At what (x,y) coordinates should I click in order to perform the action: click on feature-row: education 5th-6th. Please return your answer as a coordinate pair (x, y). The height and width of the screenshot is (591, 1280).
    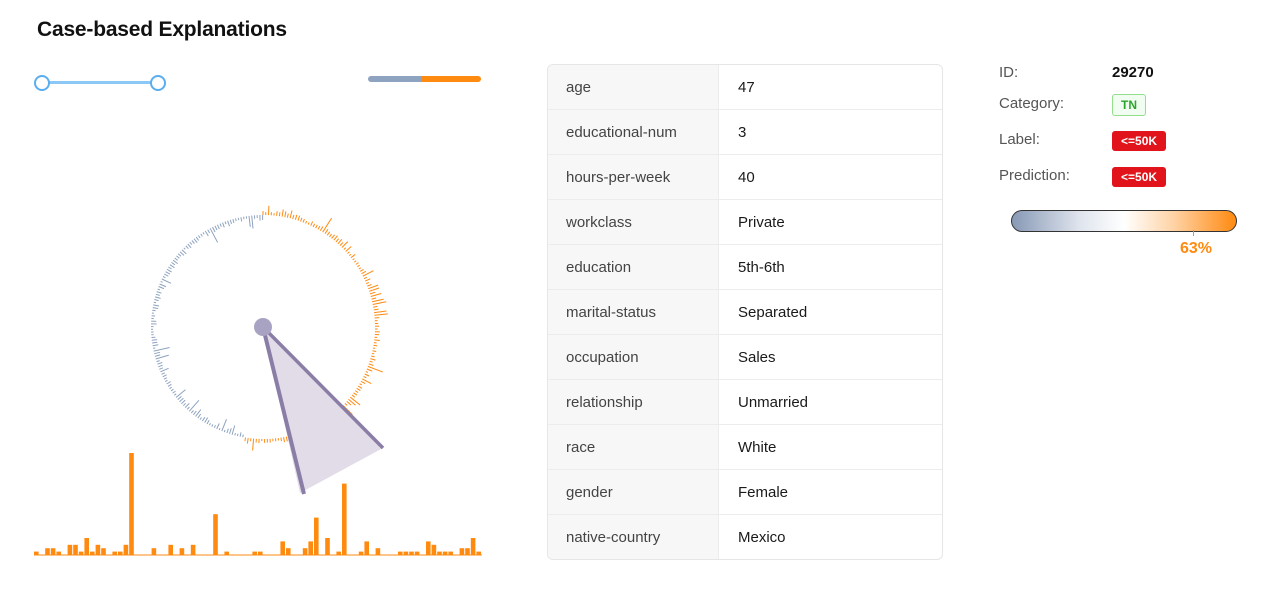
    Looking at the image, I should click on (745, 267).